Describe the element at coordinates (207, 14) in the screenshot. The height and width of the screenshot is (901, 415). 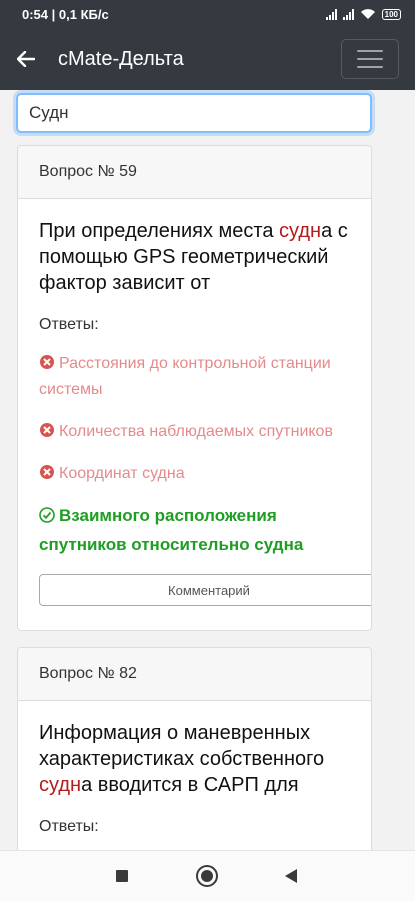
I see `status-bar: 0:54 | 0,1 КБ/с 100` at that location.